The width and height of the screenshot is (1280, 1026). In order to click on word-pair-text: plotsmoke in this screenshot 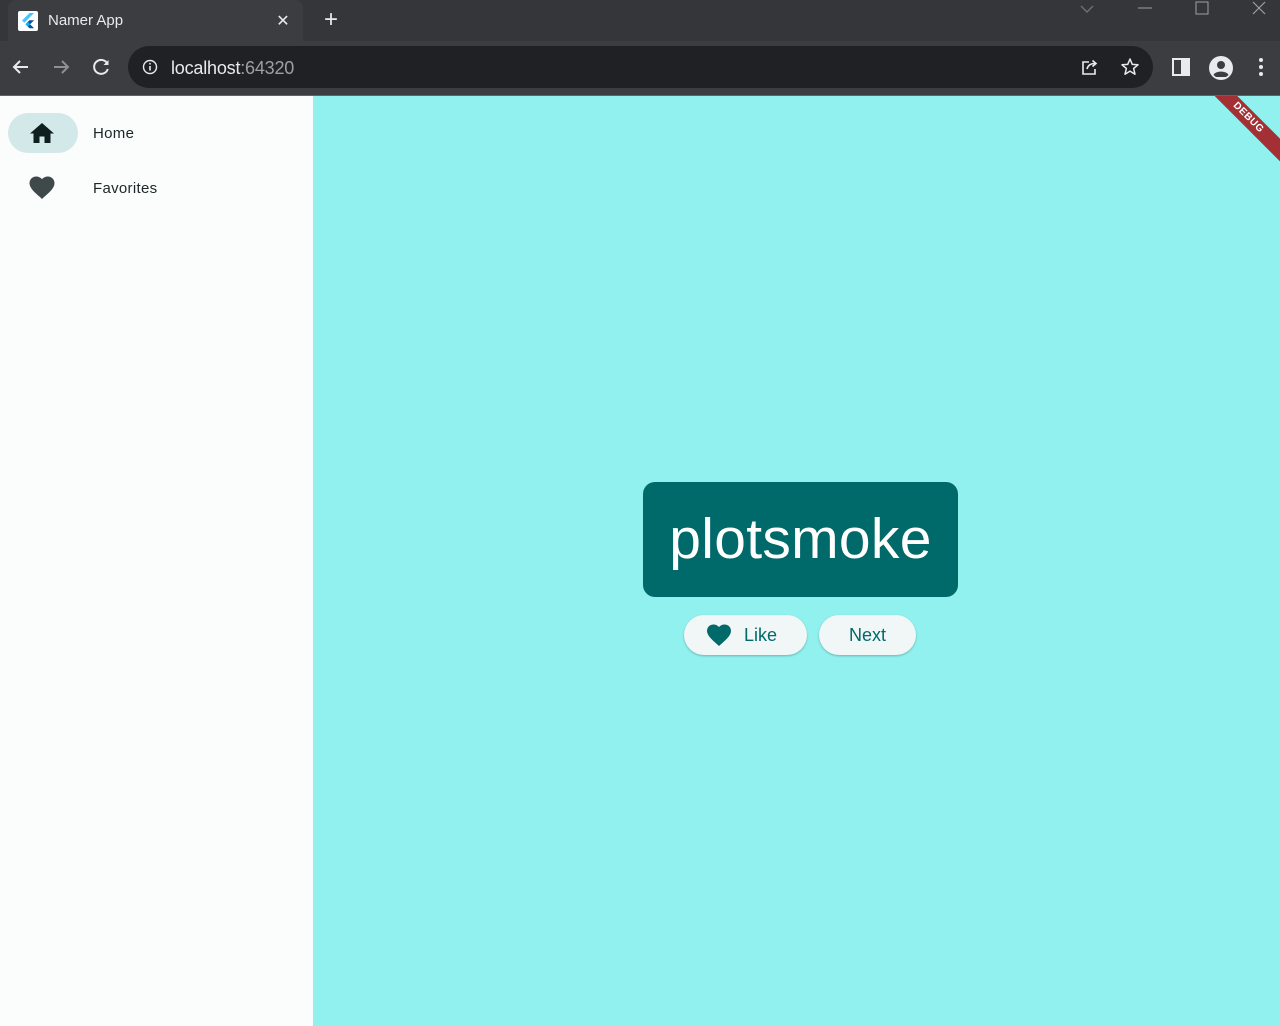, I will do `click(800, 539)`.